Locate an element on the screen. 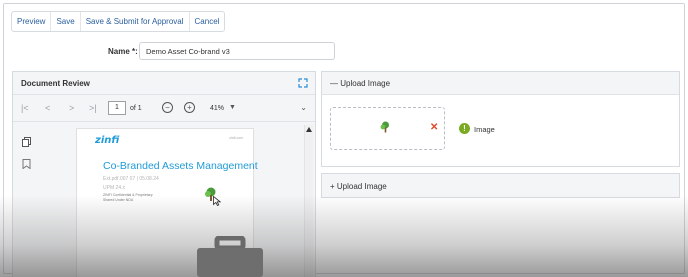 This screenshot has width=688, height=277. zoom-level: 41% is located at coordinates (217, 108).